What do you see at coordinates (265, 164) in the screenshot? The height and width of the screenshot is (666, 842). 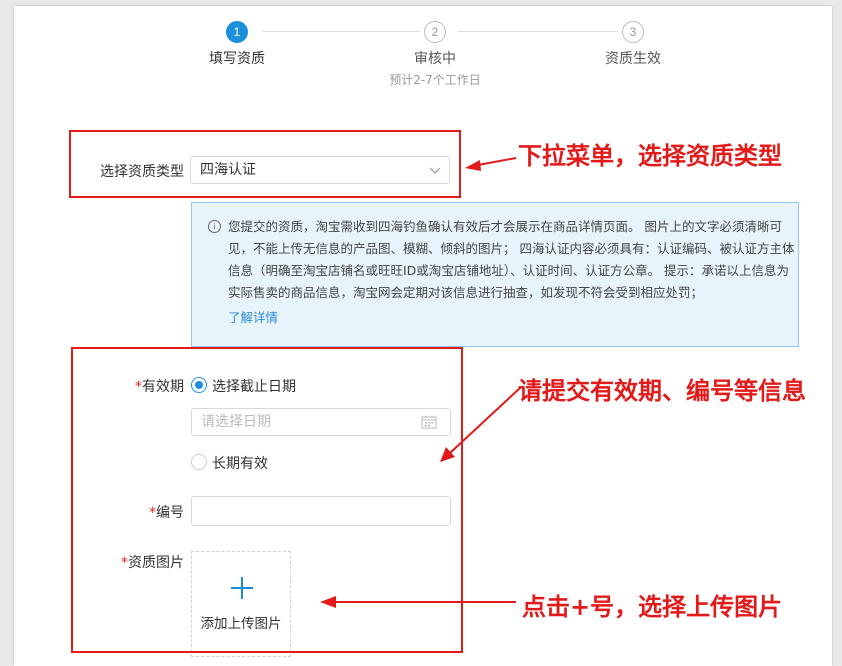 I see `annotation-box-type` at bounding box center [265, 164].